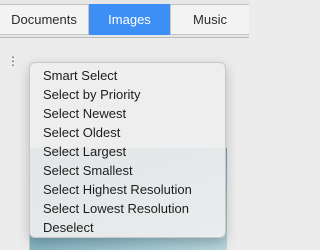  I want to click on menu-item-select-smallest: Select Smallest, so click(127, 170).